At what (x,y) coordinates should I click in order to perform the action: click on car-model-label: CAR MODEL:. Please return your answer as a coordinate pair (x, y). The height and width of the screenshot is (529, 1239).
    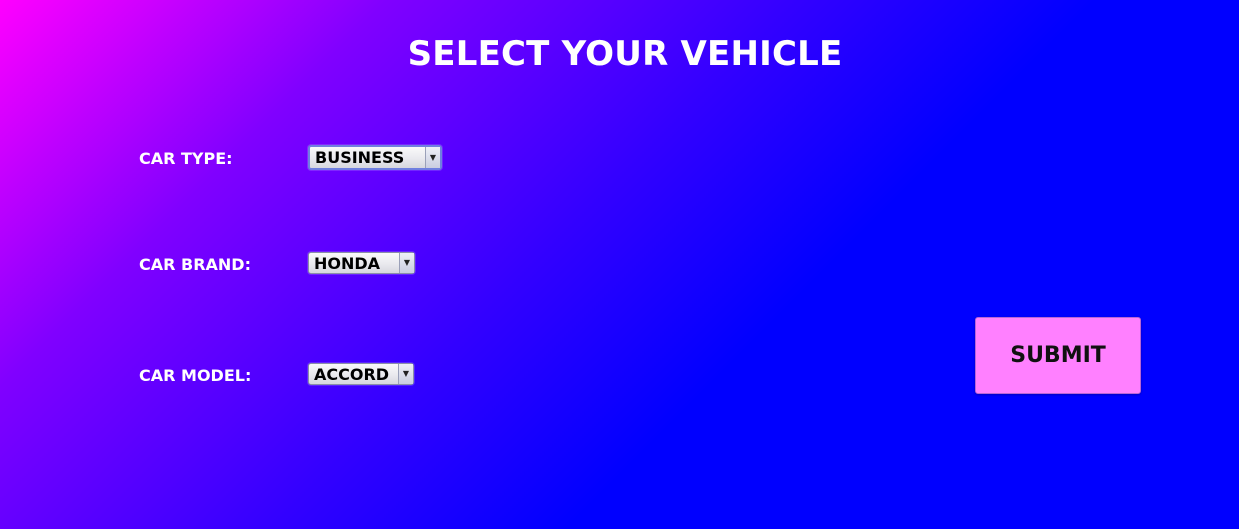
    Looking at the image, I should click on (195, 375).